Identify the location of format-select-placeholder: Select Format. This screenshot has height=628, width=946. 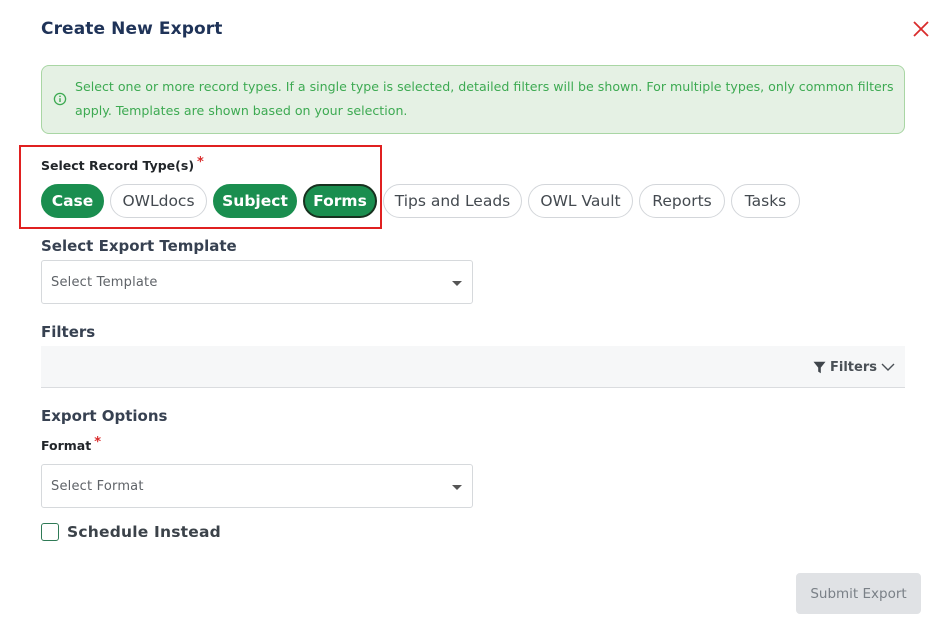
(97, 486).